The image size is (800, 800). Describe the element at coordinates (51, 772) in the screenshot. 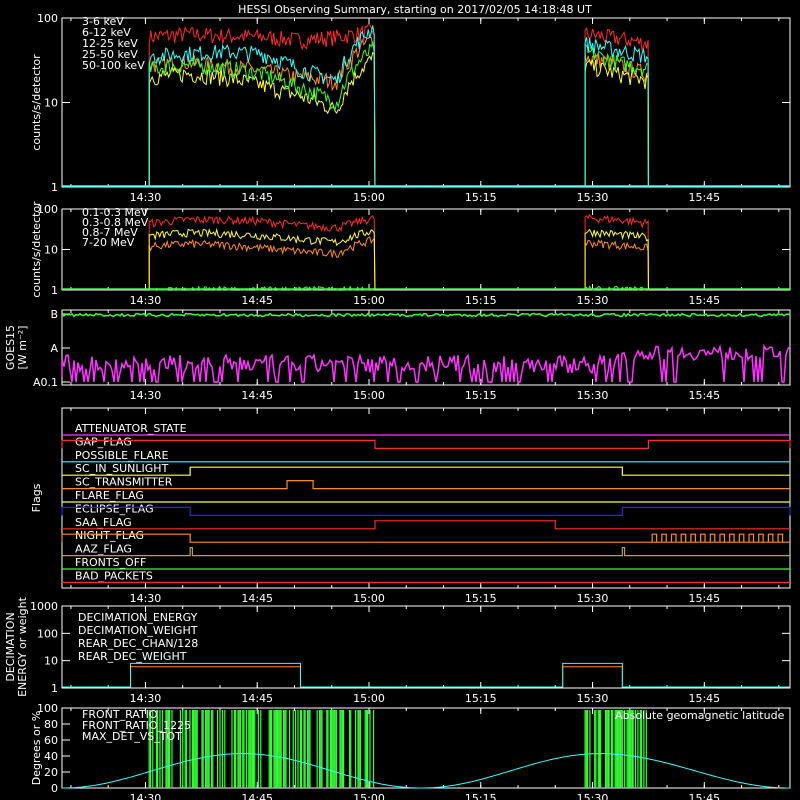

I see `y-tick-label: 20` at that location.